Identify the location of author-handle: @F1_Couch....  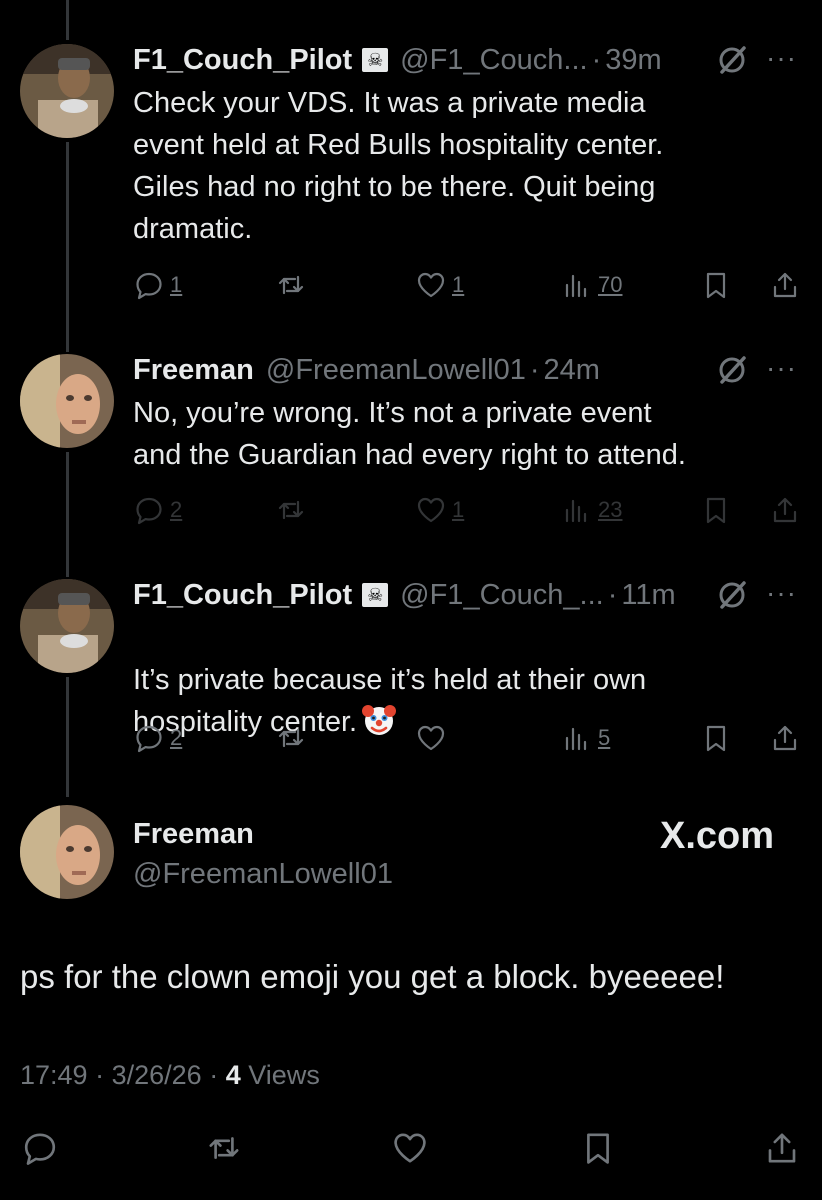
(493, 60).